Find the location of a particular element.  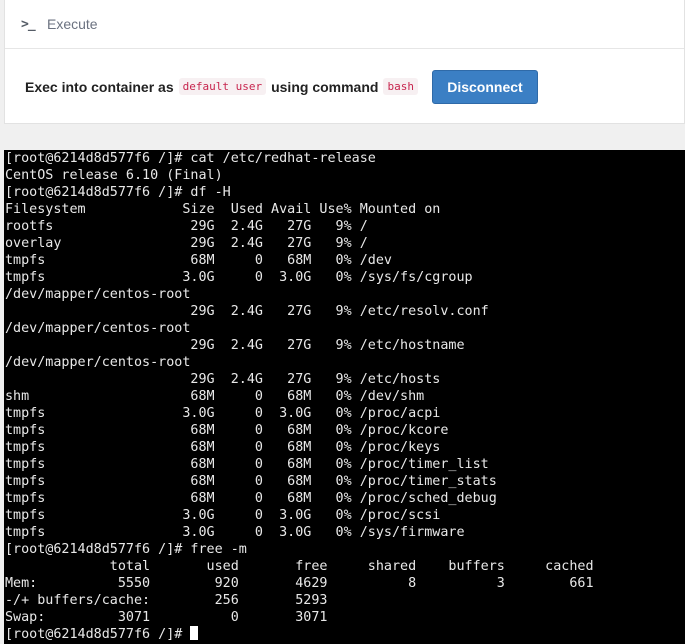

terminal-cursor is located at coordinates (194, 633).